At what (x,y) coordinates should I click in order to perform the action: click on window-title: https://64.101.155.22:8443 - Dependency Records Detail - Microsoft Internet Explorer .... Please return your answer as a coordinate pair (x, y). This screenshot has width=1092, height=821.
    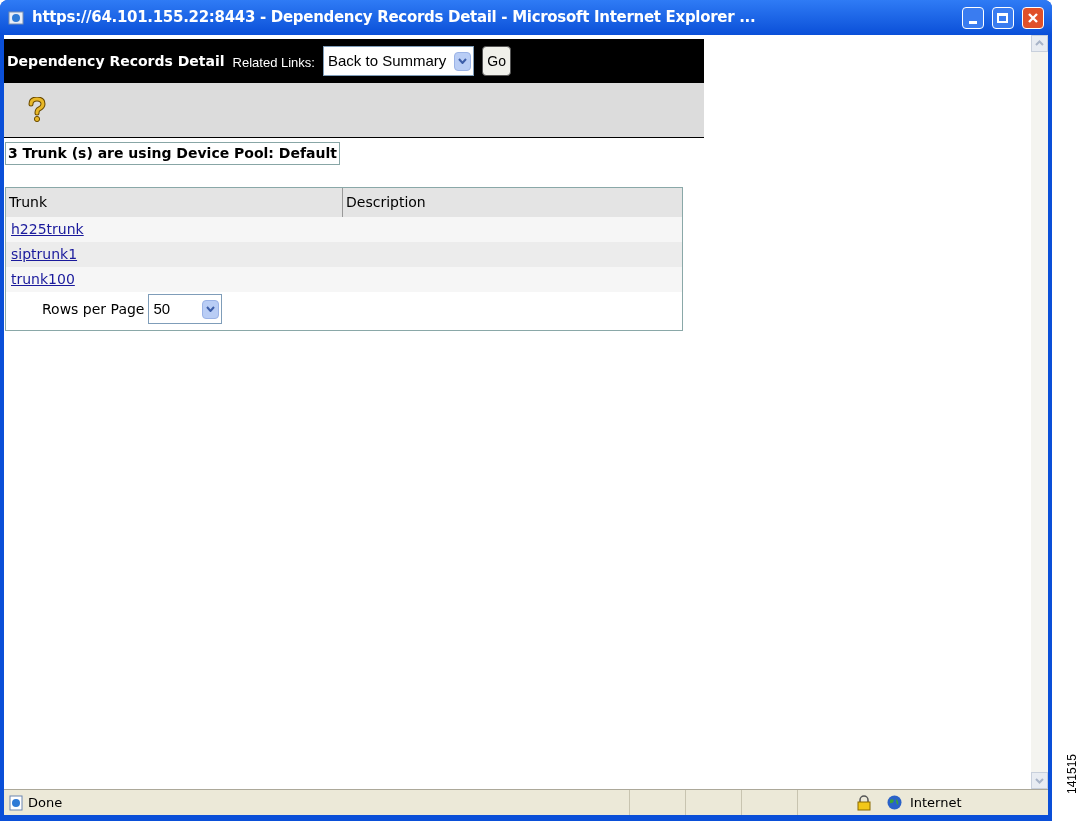
    Looking at the image, I should click on (394, 18).